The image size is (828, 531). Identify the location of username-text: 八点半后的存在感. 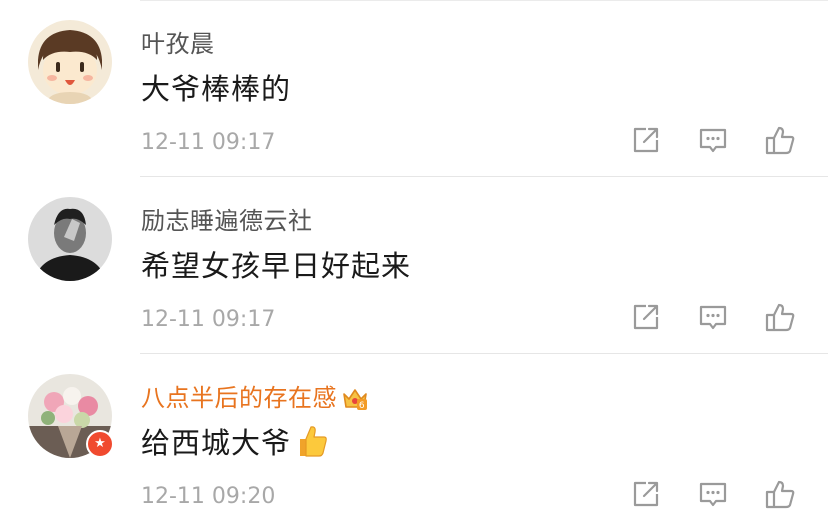
(239, 398).